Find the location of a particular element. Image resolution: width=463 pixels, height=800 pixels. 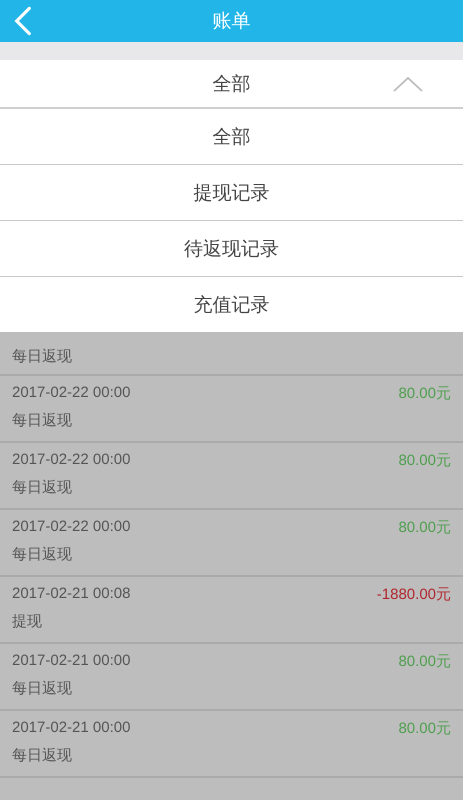

menu-item: 待返现记录 is located at coordinates (231, 249).